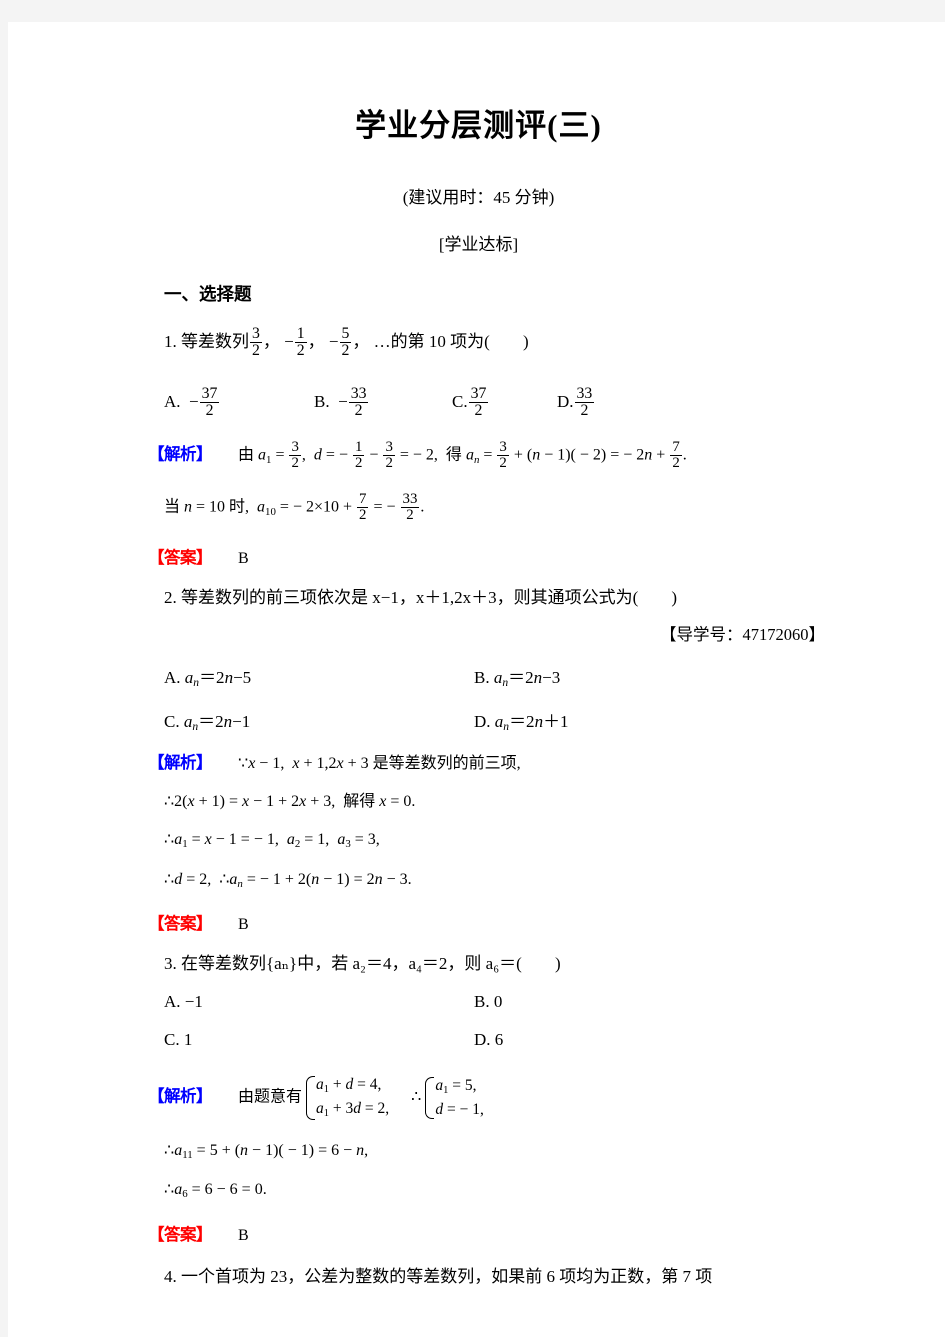 The width and height of the screenshot is (945, 1337). What do you see at coordinates (215, 342) in the screenshot?
I see `question-1-stem-prefix: 等差数列` at bounding box center [215, 342].